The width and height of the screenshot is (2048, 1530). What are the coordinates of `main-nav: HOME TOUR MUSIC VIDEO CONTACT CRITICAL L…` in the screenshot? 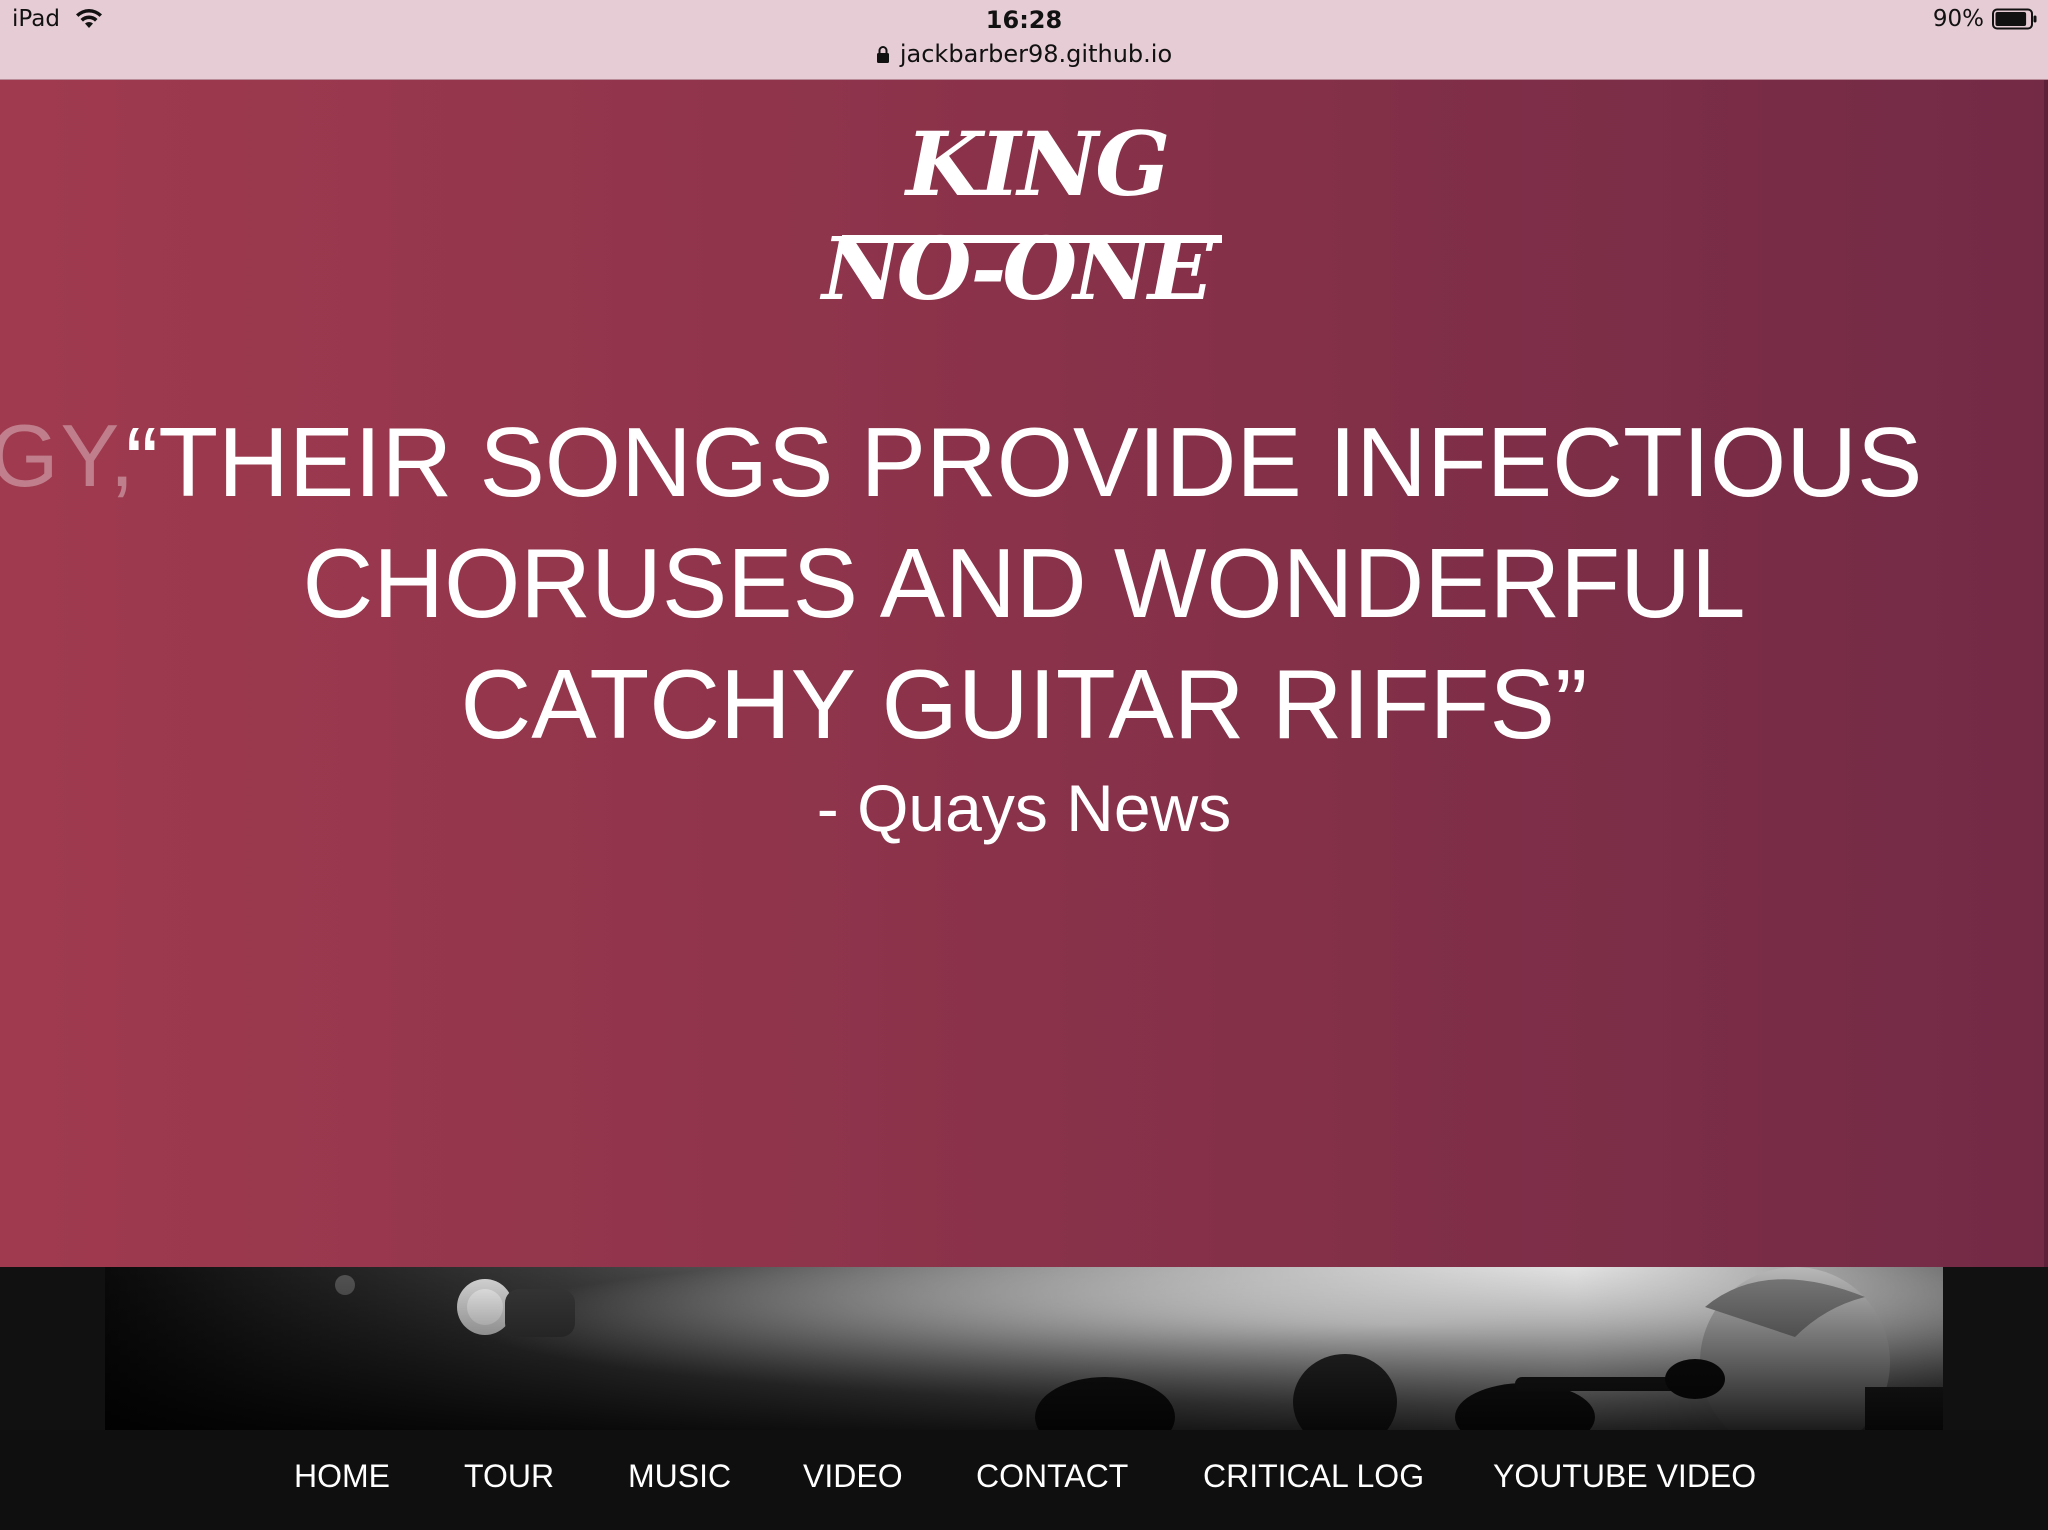 It's located at (1024, 1480).